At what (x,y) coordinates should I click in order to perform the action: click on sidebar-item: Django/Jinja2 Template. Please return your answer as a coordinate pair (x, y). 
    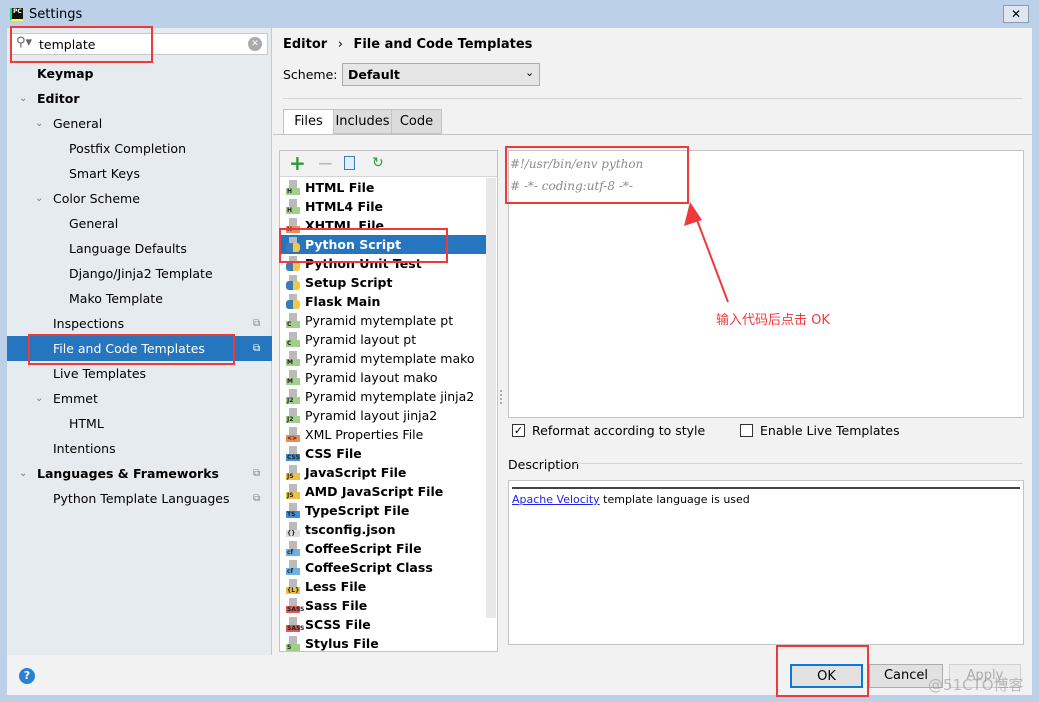
    Looking at the image, I should click on (139, 273).